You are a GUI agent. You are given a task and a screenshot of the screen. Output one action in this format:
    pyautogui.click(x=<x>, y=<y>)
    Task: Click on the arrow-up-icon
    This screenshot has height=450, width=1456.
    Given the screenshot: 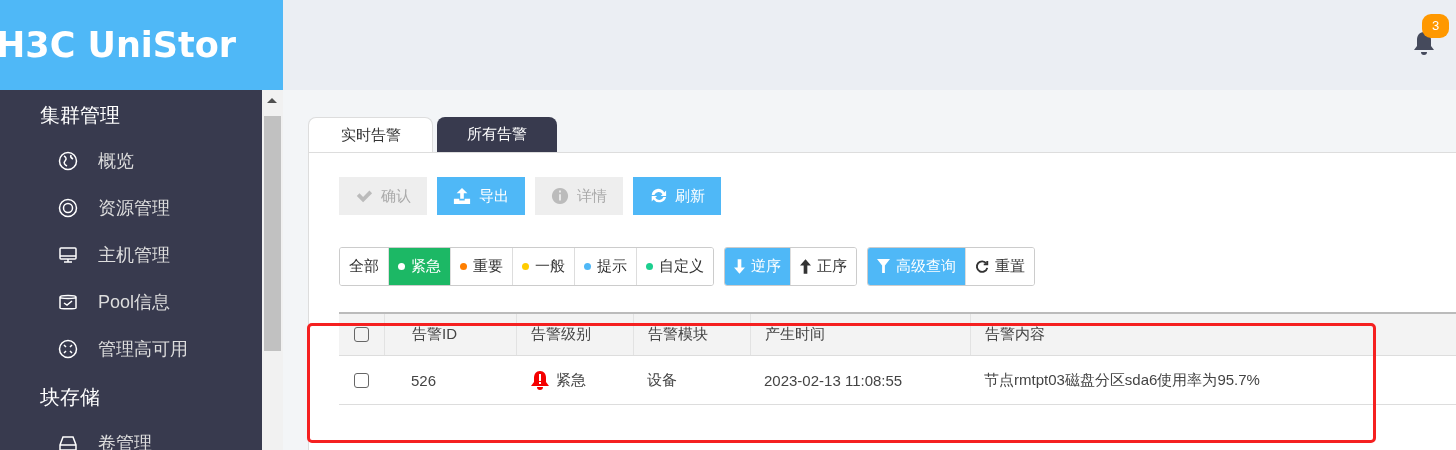 What is the action you would take?
    pyautogui.click(x=805, y=266)
    